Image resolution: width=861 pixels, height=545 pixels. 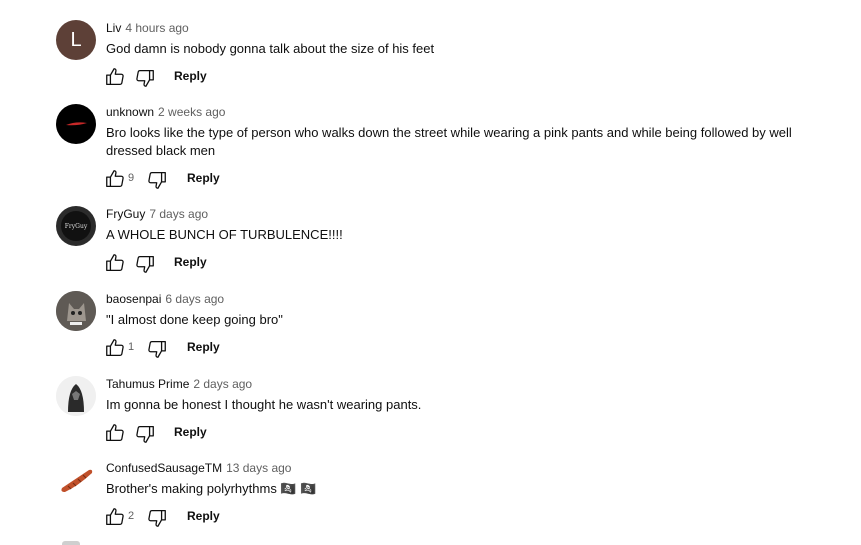 I want to click on author-name: FryGuy, so click(x=125, y=214).